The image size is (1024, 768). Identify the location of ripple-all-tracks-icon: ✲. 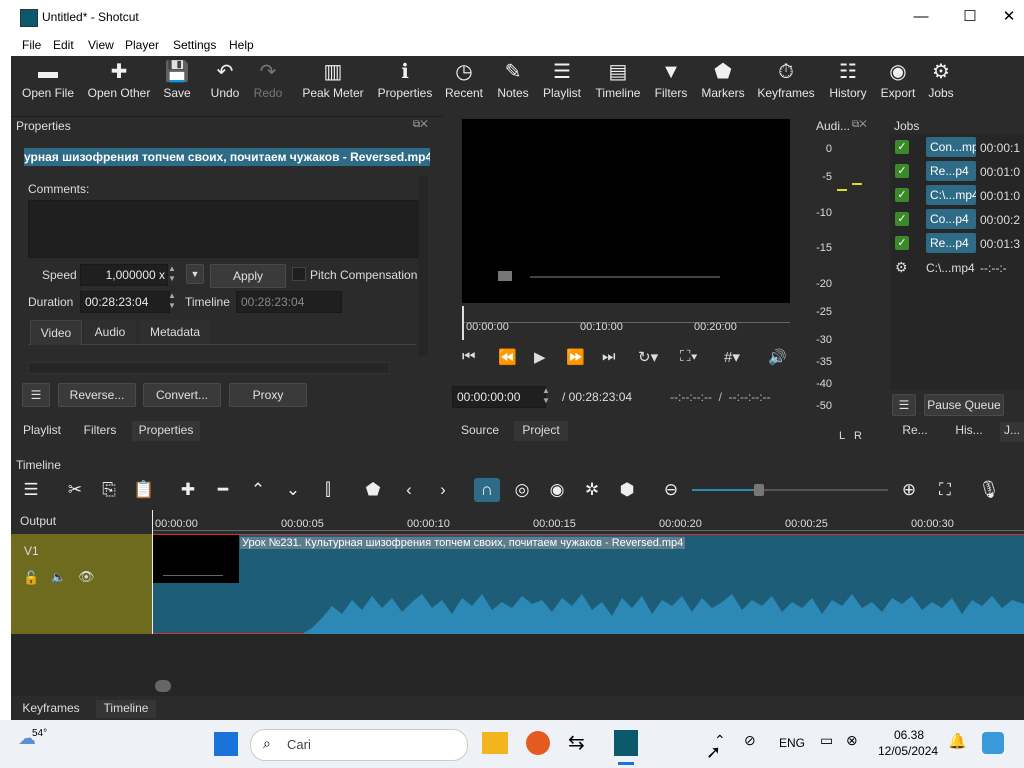
(592, 490).